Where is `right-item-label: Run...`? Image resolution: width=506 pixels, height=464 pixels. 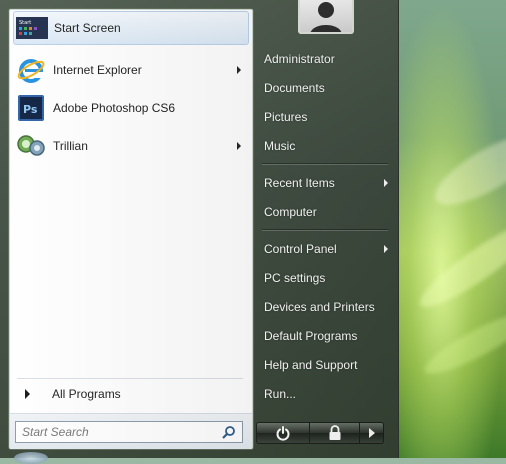
right-item-label: Run... is located at coordinates (280, 394).